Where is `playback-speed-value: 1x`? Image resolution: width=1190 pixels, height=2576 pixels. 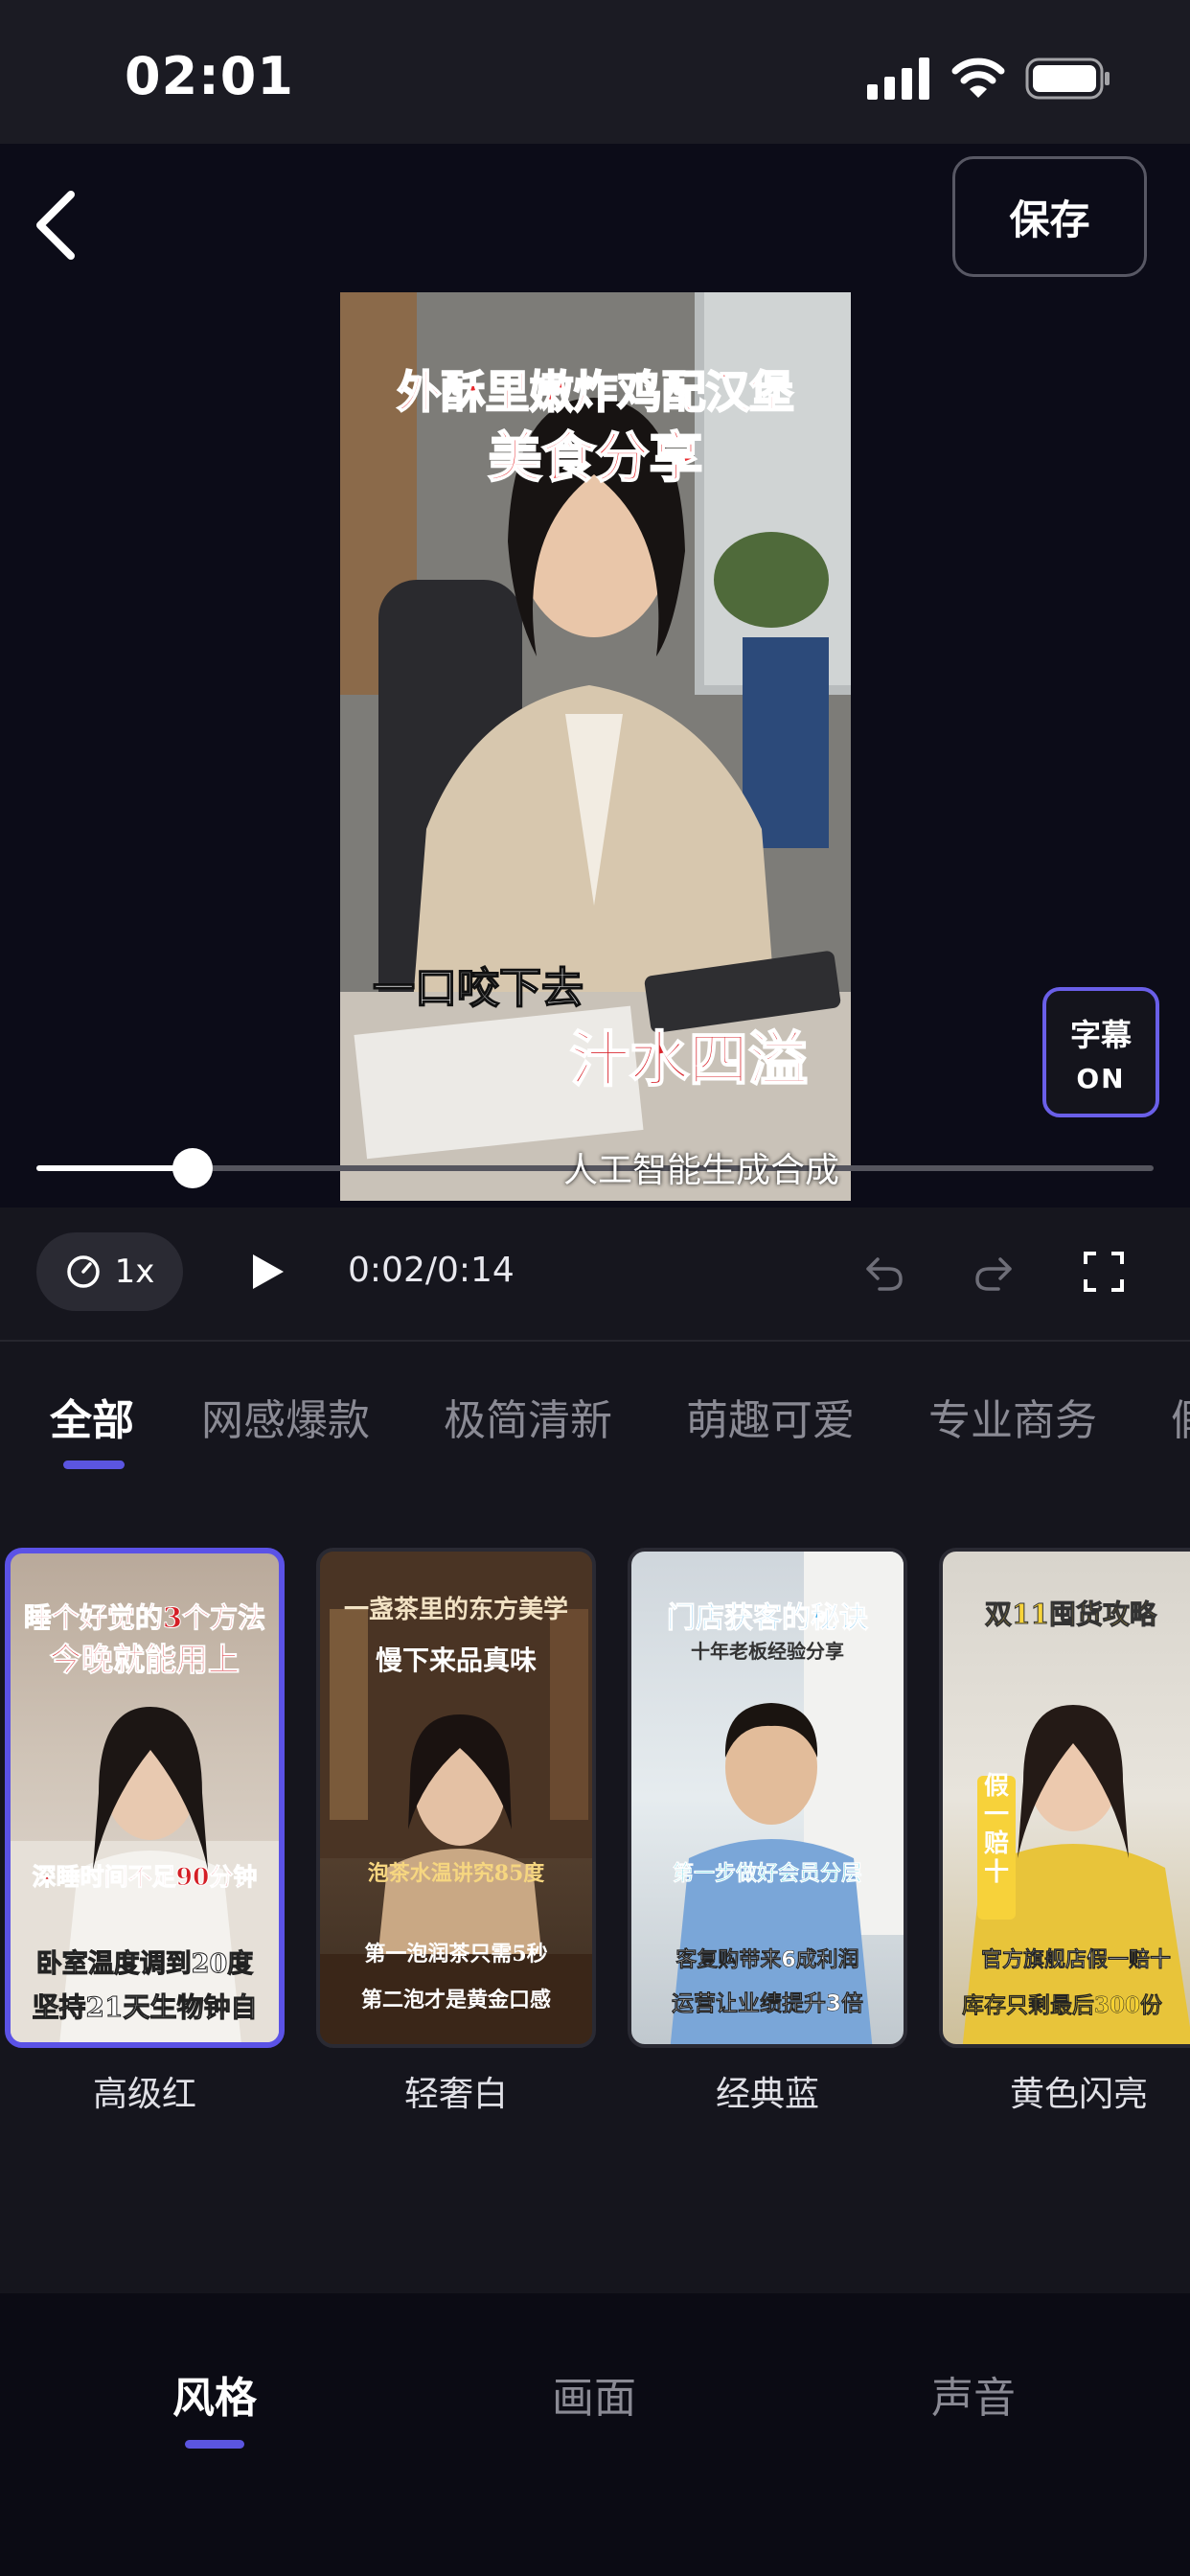
playback-speed-value: 1x is located at coordinates (135, 1272).